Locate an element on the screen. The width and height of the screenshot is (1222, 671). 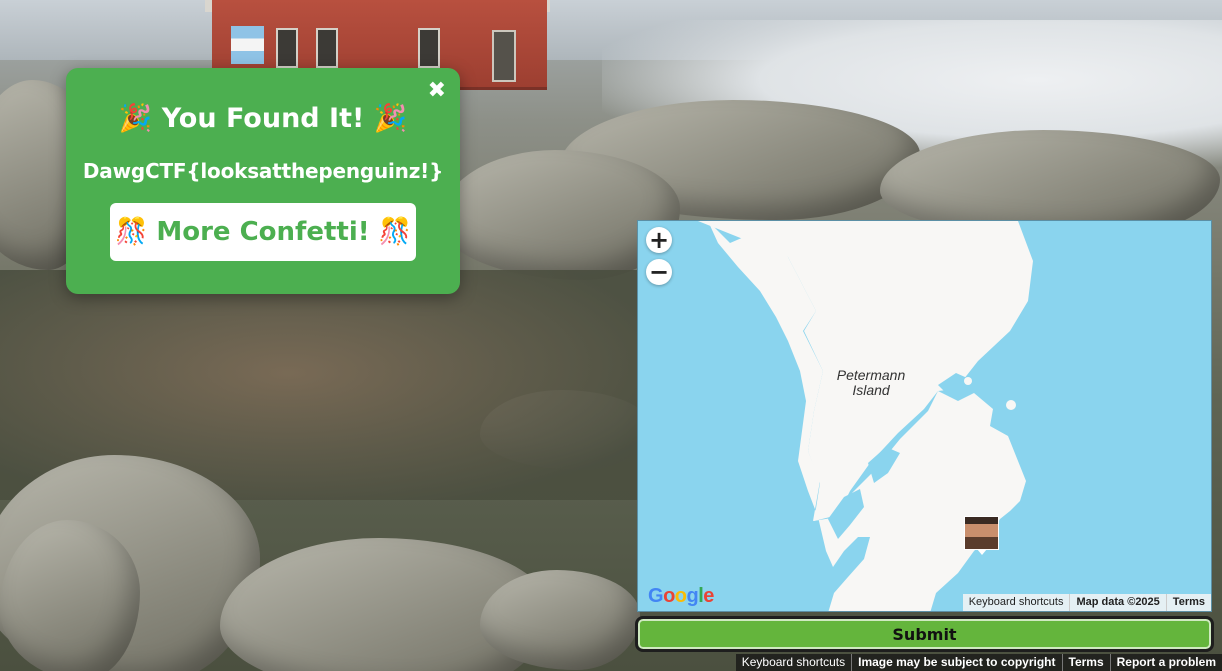
google-logo-letter: G is located at coordinates (656, 596).